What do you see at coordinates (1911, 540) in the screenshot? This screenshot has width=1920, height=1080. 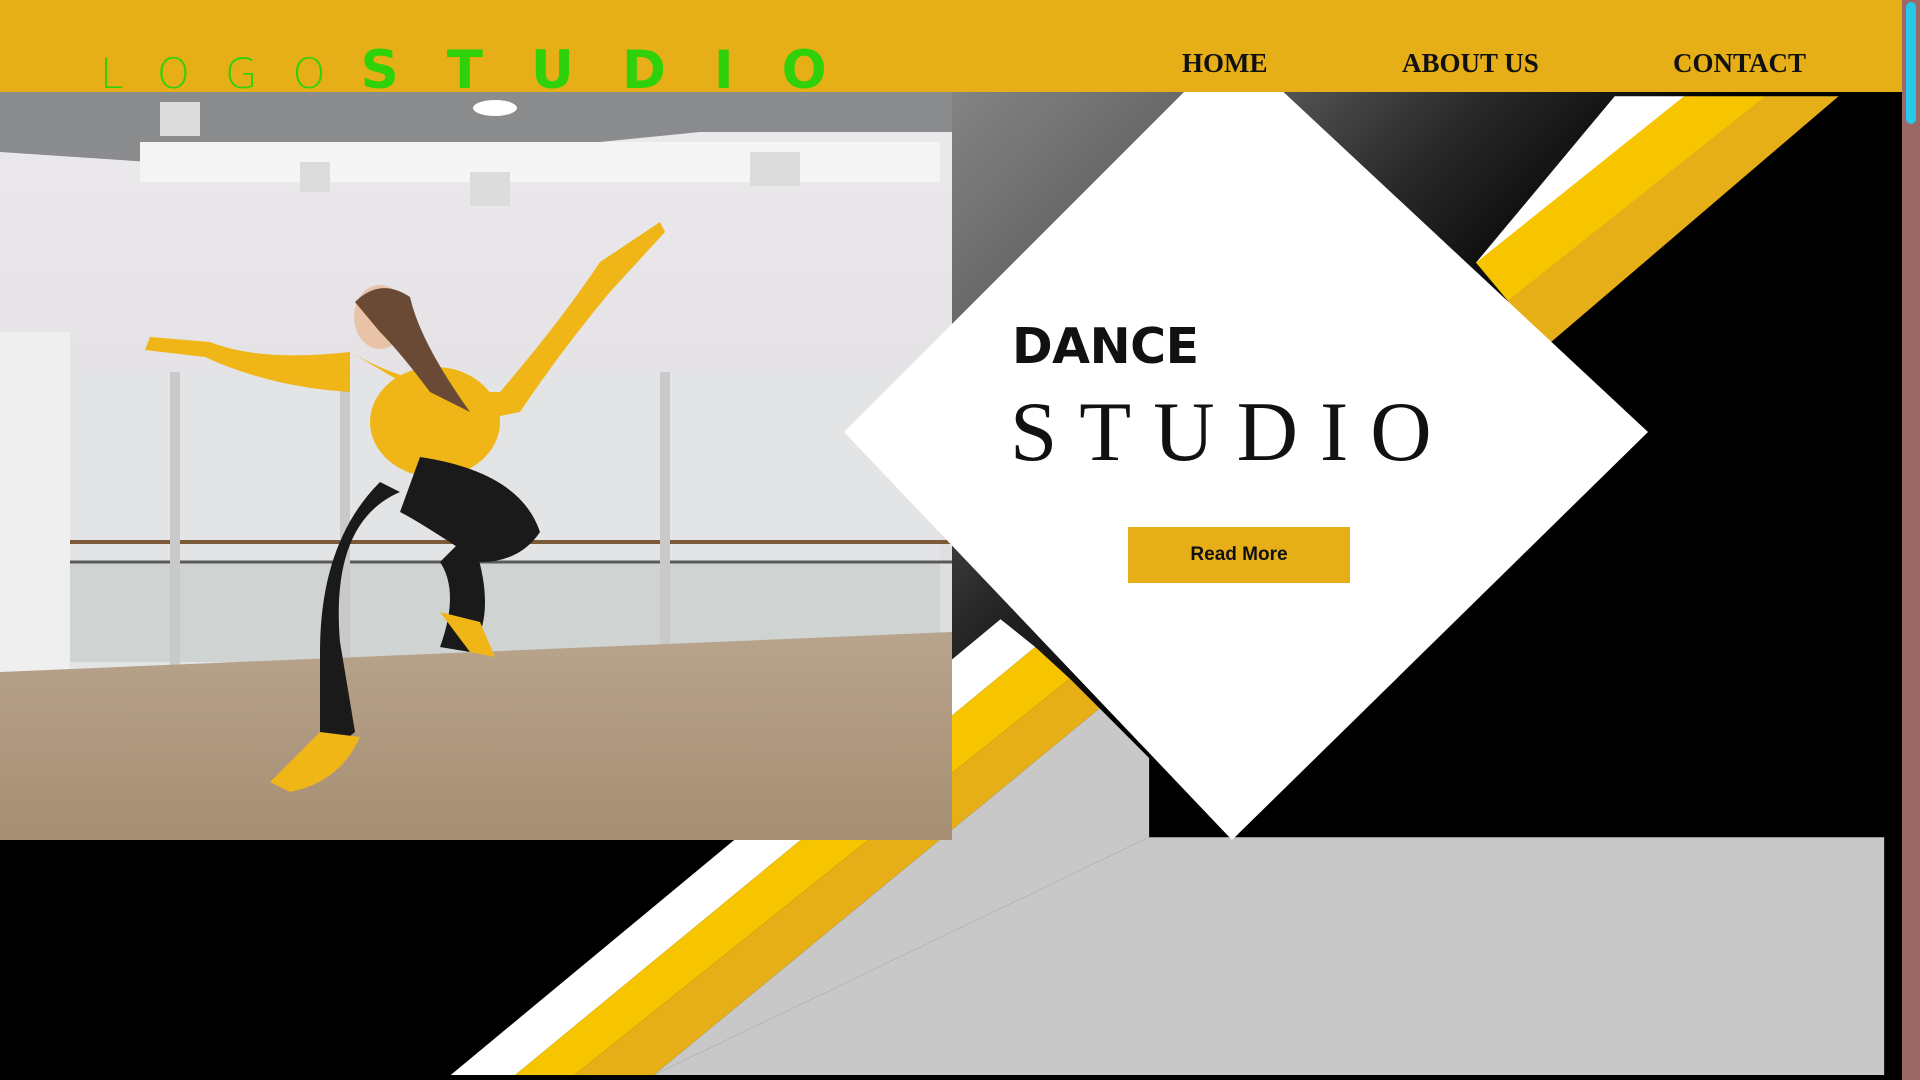 I see `page-scrollbar` at bounding box center [1911, 540].